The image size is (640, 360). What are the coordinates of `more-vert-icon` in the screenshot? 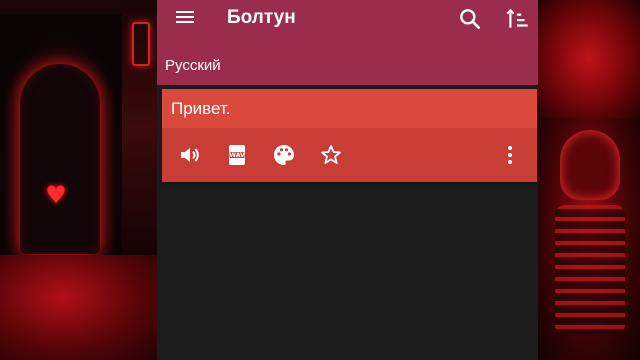 It's located at (510, 155).